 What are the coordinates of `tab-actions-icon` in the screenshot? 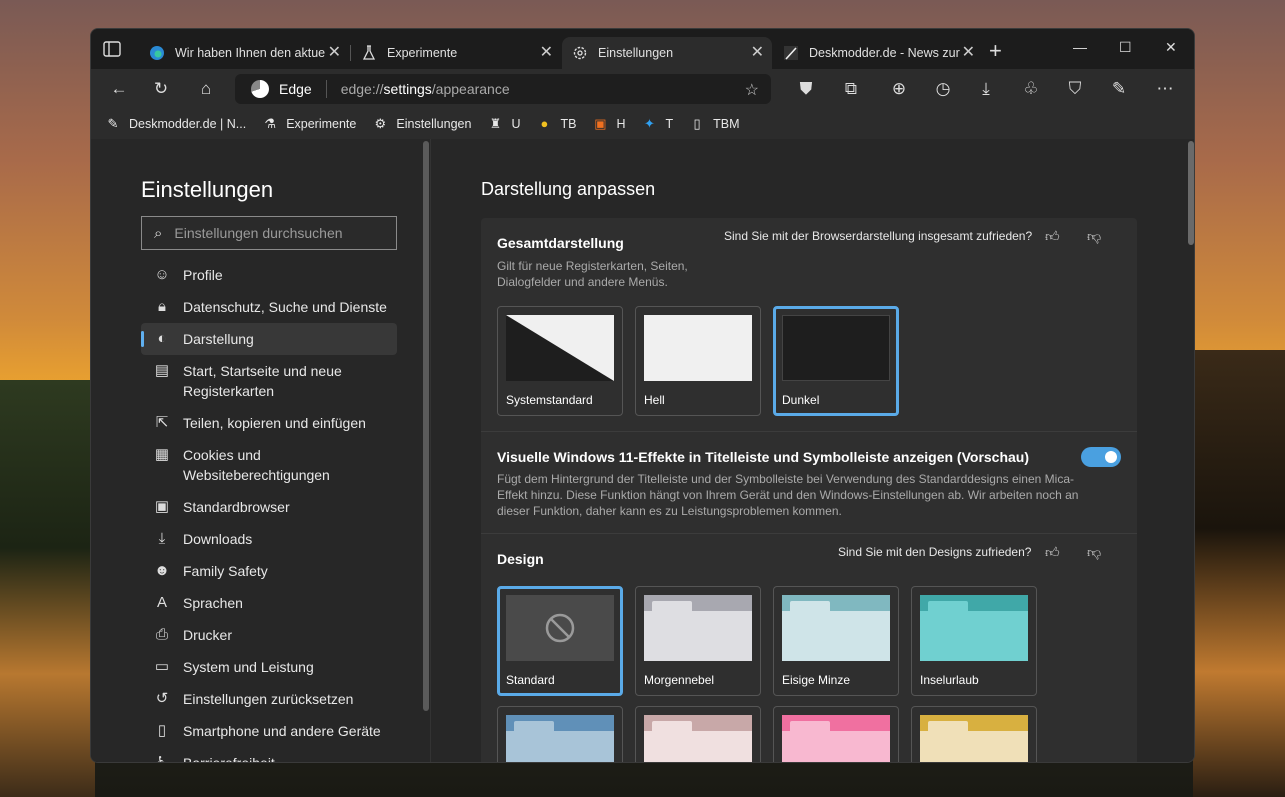 It's located at (112, 49).